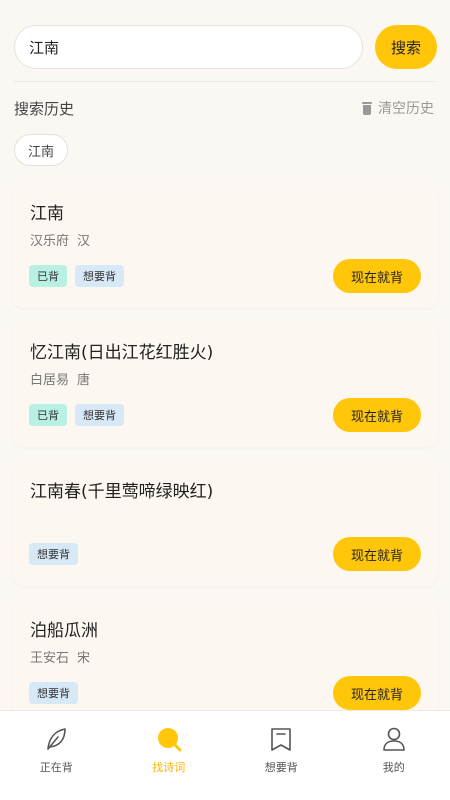  Describe the element at coordinates (281, 739) in the screenshot. I see `bookmark-icon` at that location.